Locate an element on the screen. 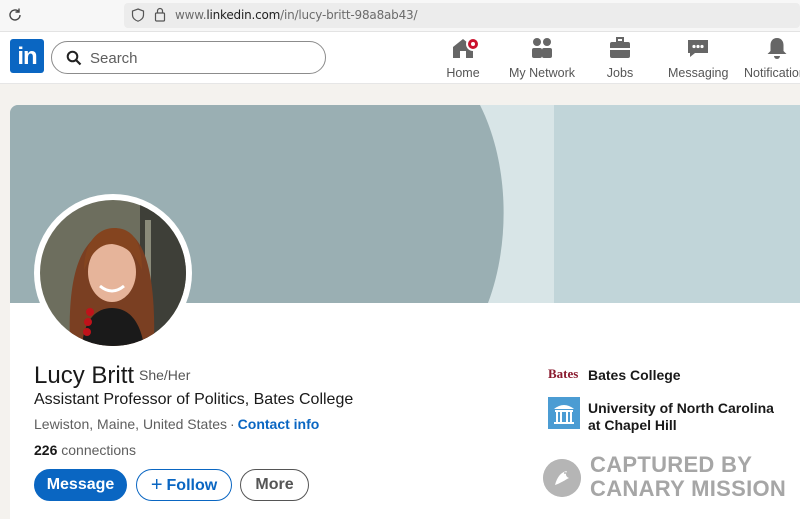 The image size is (800, 519). network-icon is located at coordinates (542, 48).